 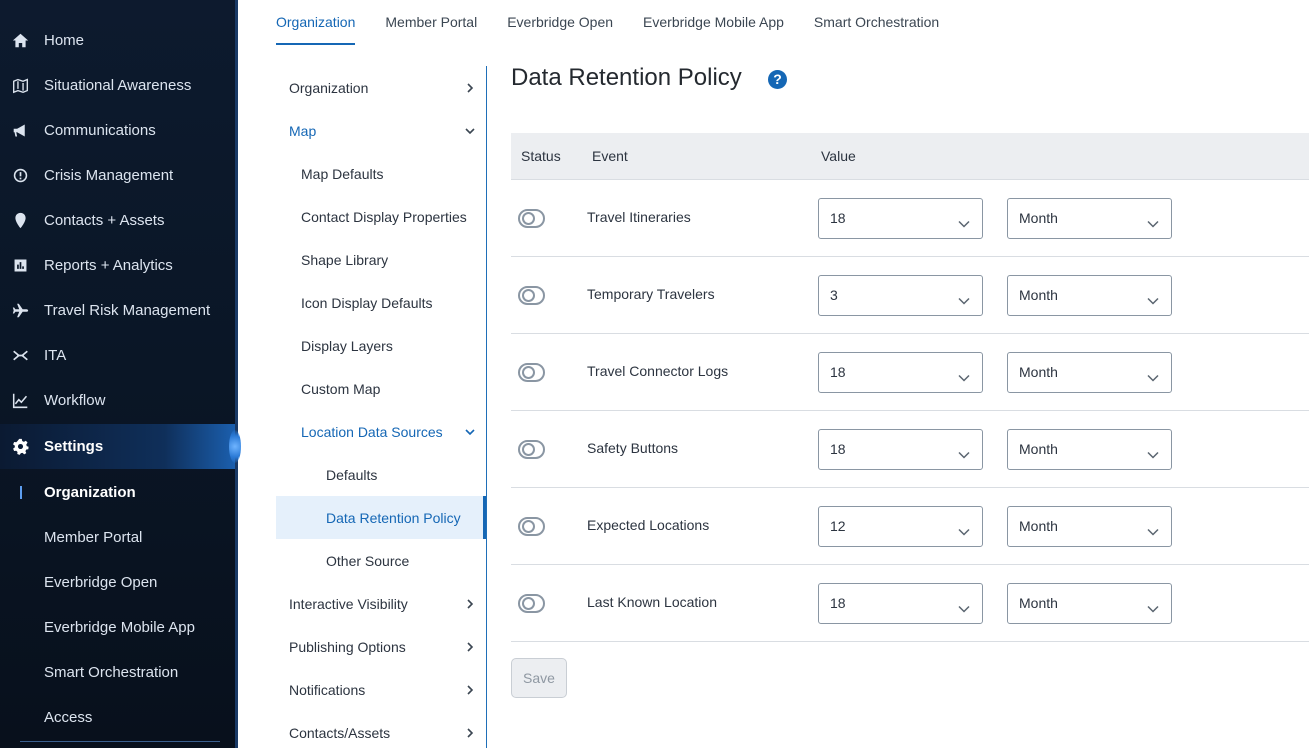 I want to click on subnav-item-icon-display-defaults: Icon Display Defaults, so click(x=381, y=302).